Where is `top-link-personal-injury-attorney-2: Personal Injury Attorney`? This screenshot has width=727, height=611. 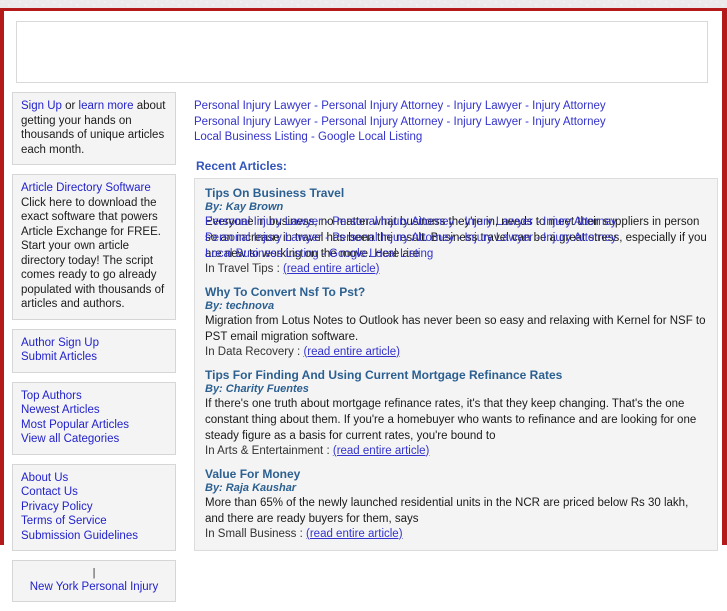
top-link-personal-injury-attorney-2: Personal Injury Attorney is located at coordinates (382, 122).